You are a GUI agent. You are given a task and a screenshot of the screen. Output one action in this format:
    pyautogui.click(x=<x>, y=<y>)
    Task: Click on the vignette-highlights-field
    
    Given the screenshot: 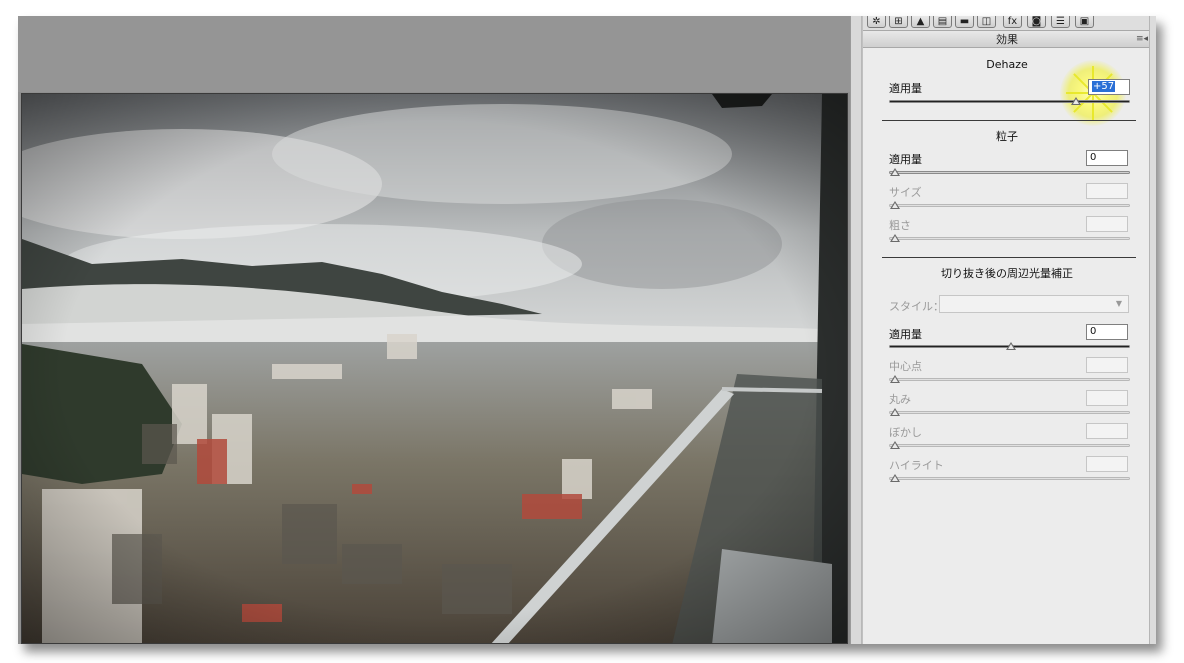 What is the action you would take?
    pyautogui.click(x=1107, y=464)
    